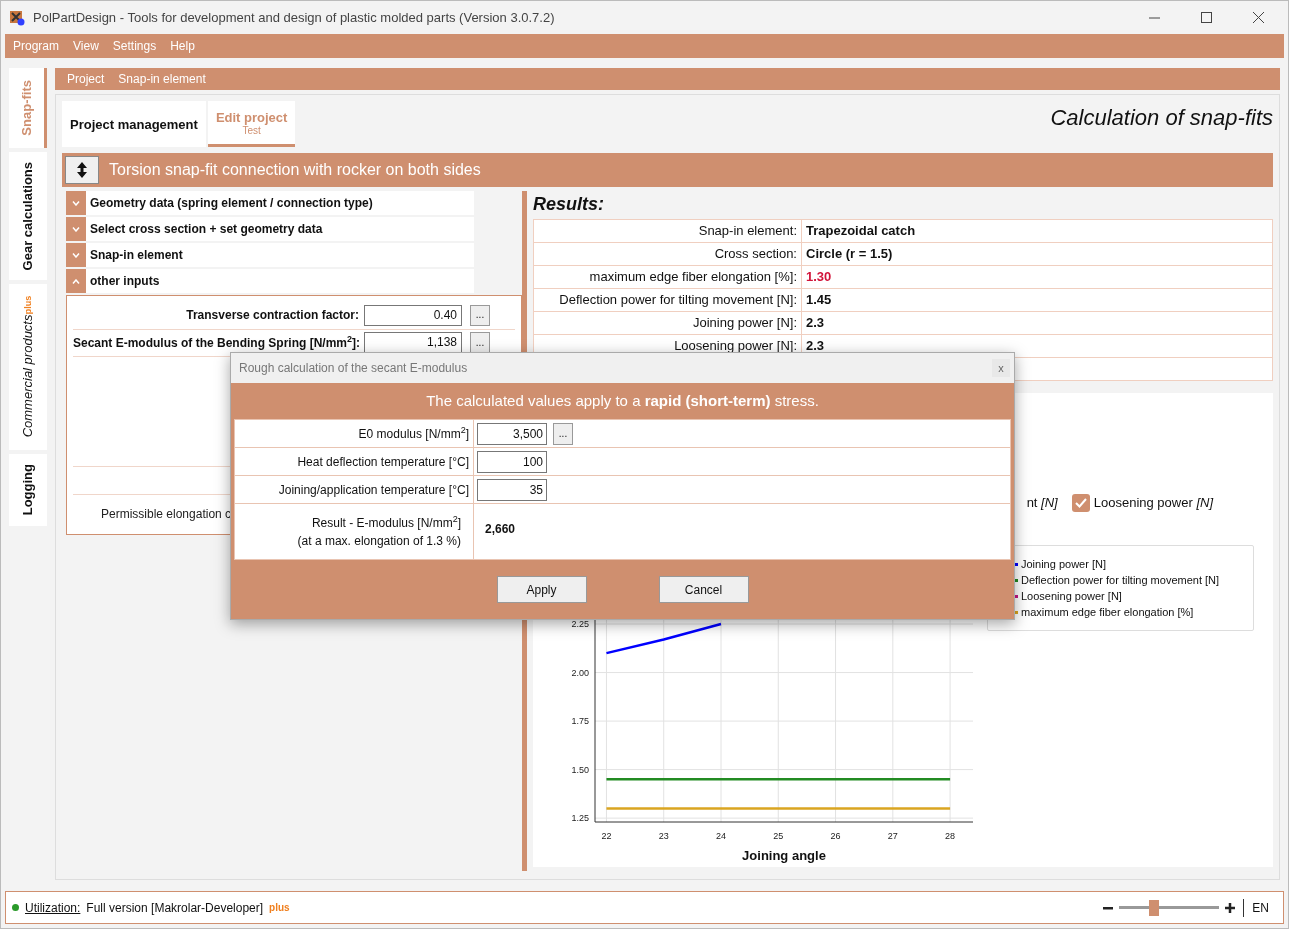 The image size is (1289, 929). What do you see at coordinates (294, 17) in the screenshot?
I see `window-title: PolPartDesign - Tools for development and design of plastic molded parts (Version 3.0.7.2)` at bounding box center [294, 17].